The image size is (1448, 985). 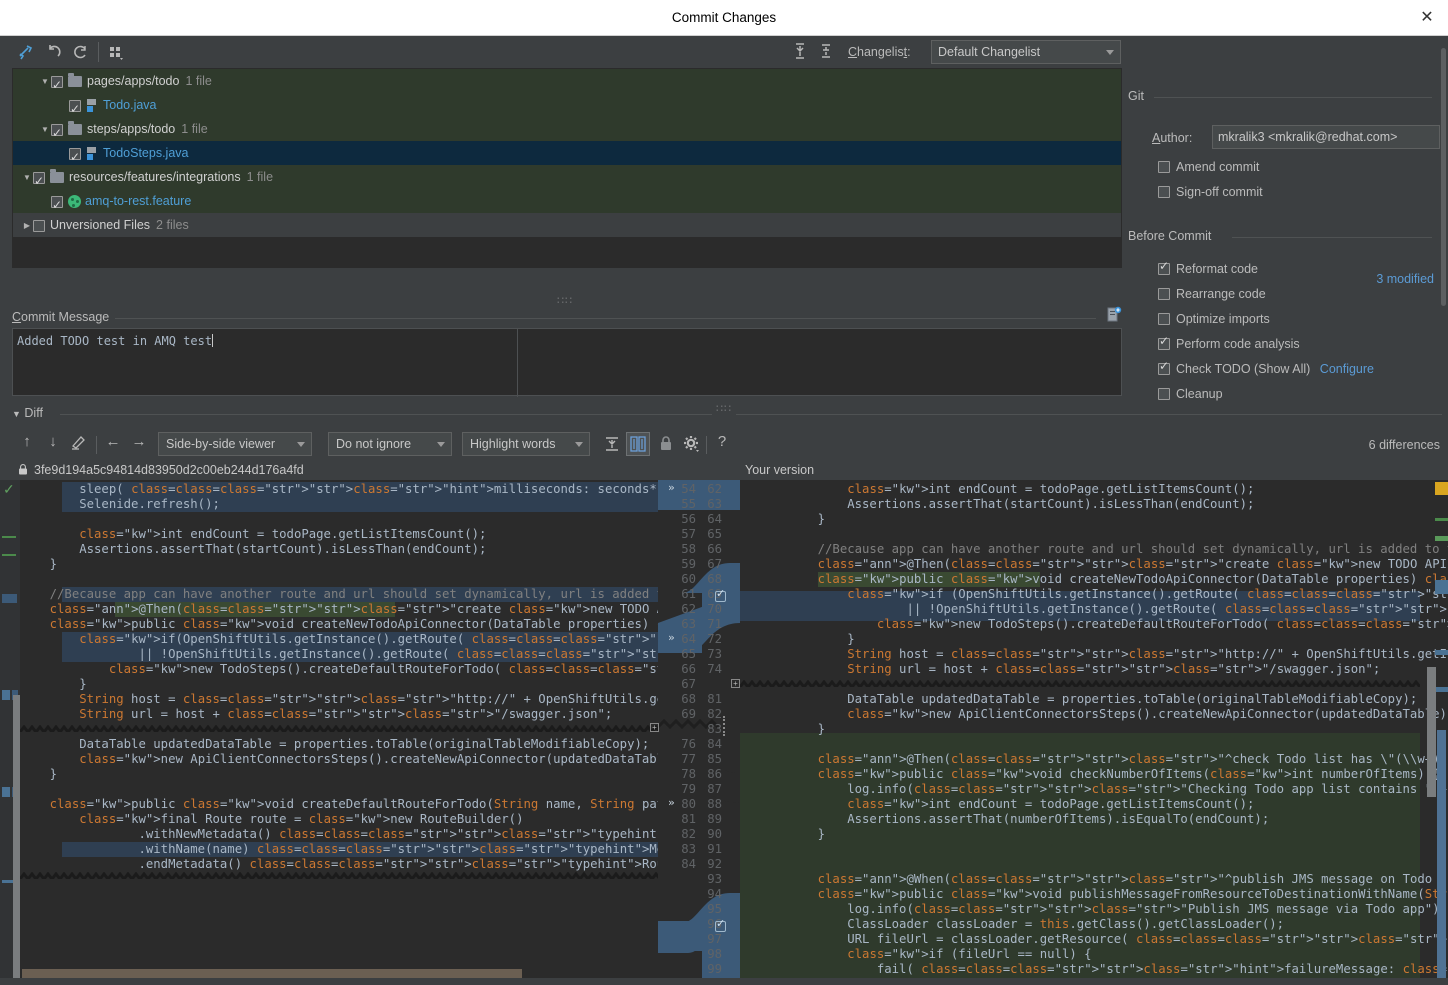 I want to click on line-number: 93, so click(x=714, y=879).